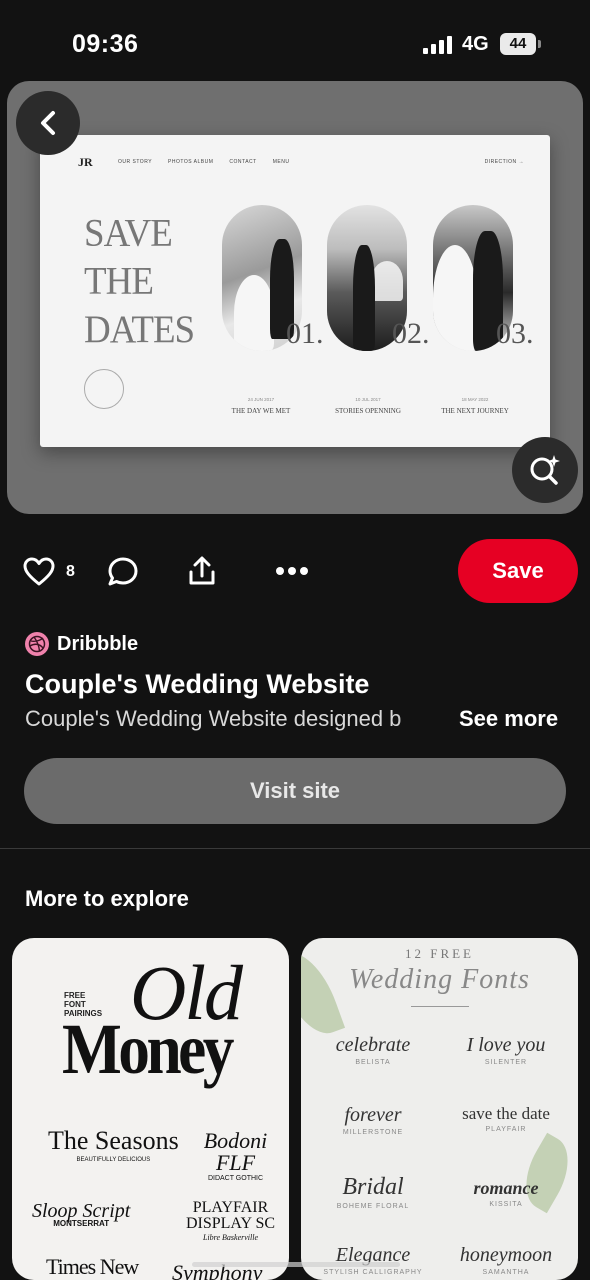 The height and width of the screenshot is (1280, 590). What do you see at coordinates (520, 44) in the screenshot?
I see `battery-icon: 44` at bounding box center [520, 44].